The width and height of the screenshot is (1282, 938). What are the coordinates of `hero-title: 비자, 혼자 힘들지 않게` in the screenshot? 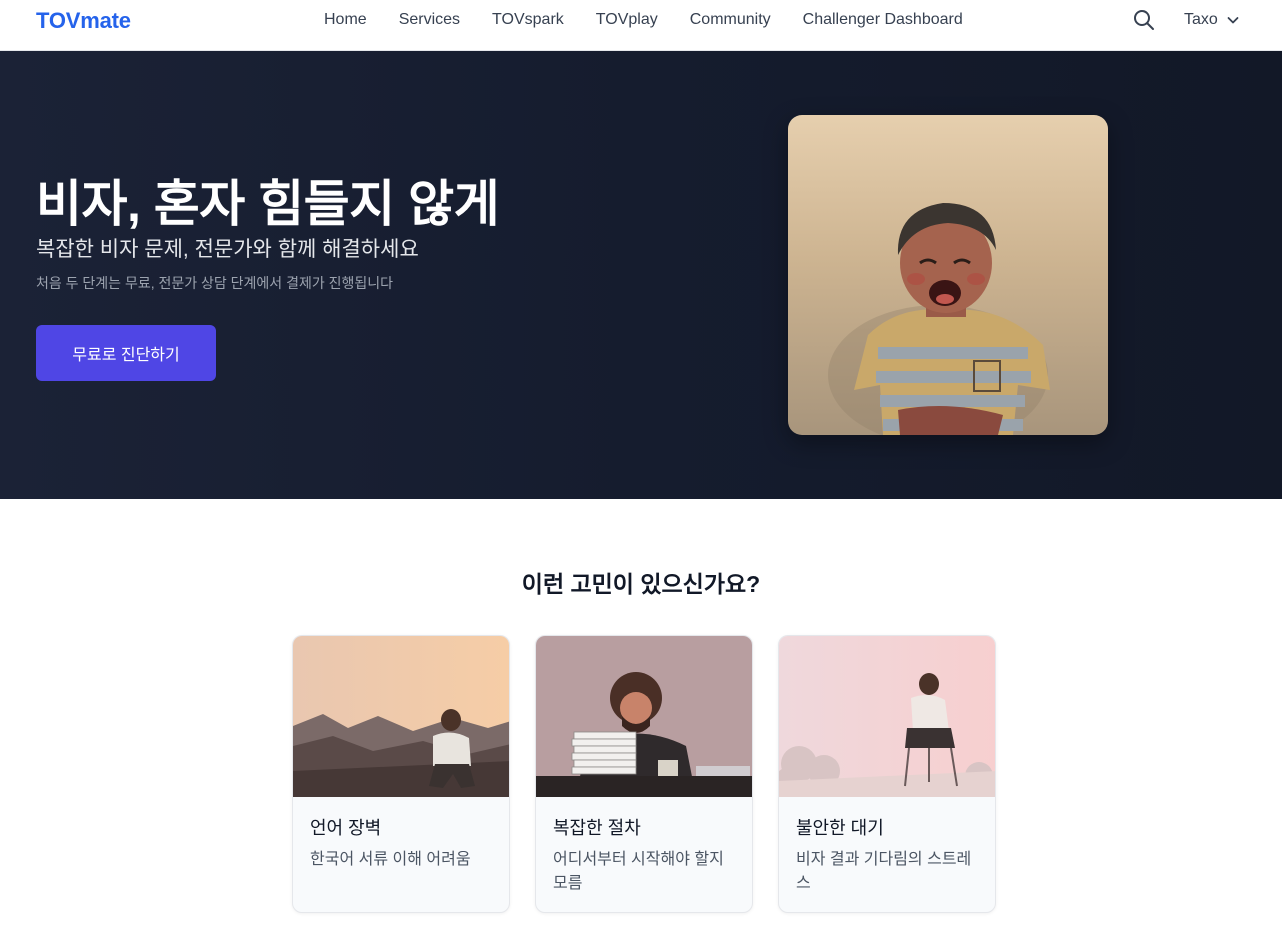 It's located at (268, 204).